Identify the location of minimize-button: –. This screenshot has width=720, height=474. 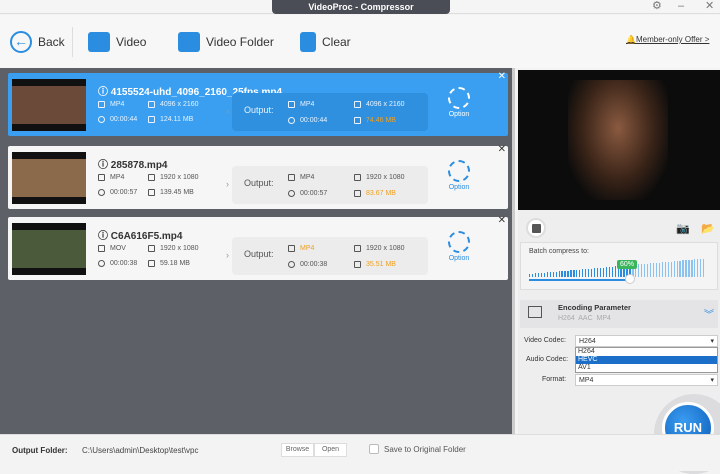
(681, 6).